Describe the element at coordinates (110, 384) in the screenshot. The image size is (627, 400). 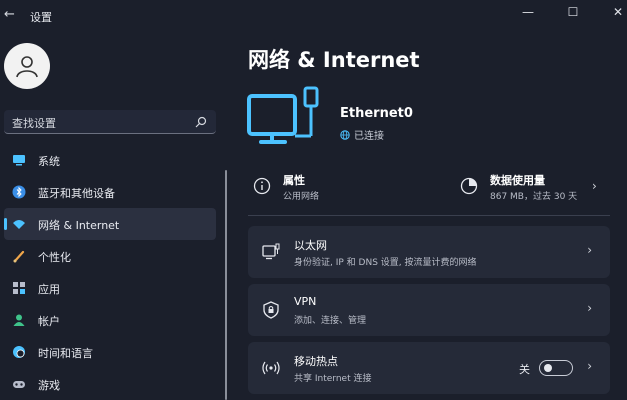
I see `sidebar-item-gaming: 游戏` at that location.